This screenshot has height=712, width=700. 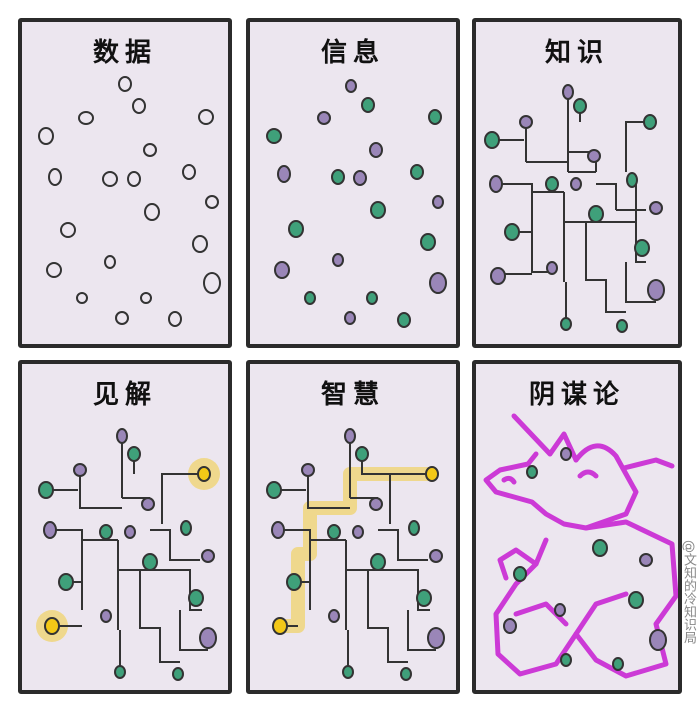 I want to click on panel-conspiracy: 阴谋论, so click(x=577, y=527).